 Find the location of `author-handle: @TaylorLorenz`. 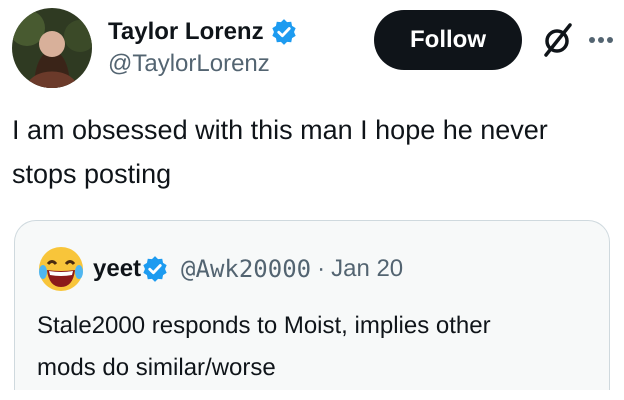

author-handle: @TaylorLorenz is located at coordinates (203, 64).